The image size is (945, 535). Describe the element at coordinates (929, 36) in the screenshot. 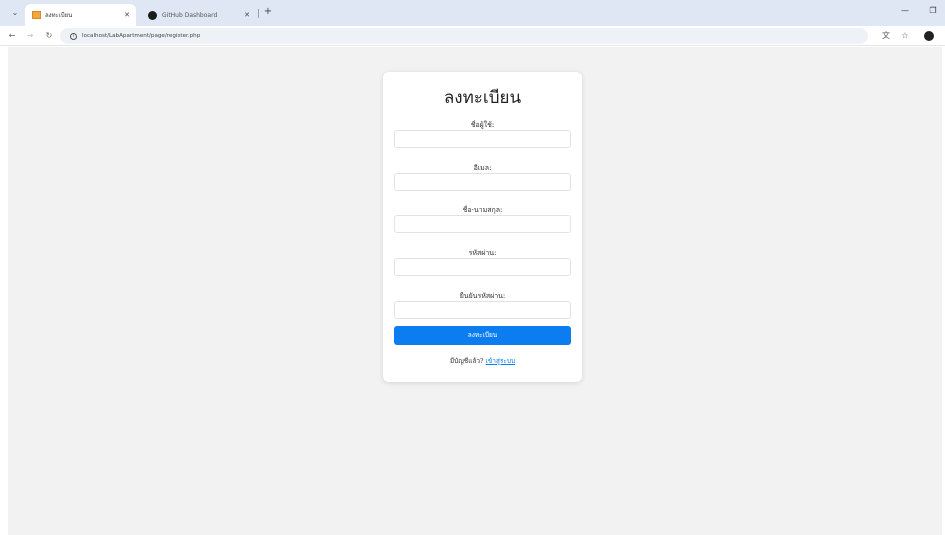

I see `profile-icon` at that location.